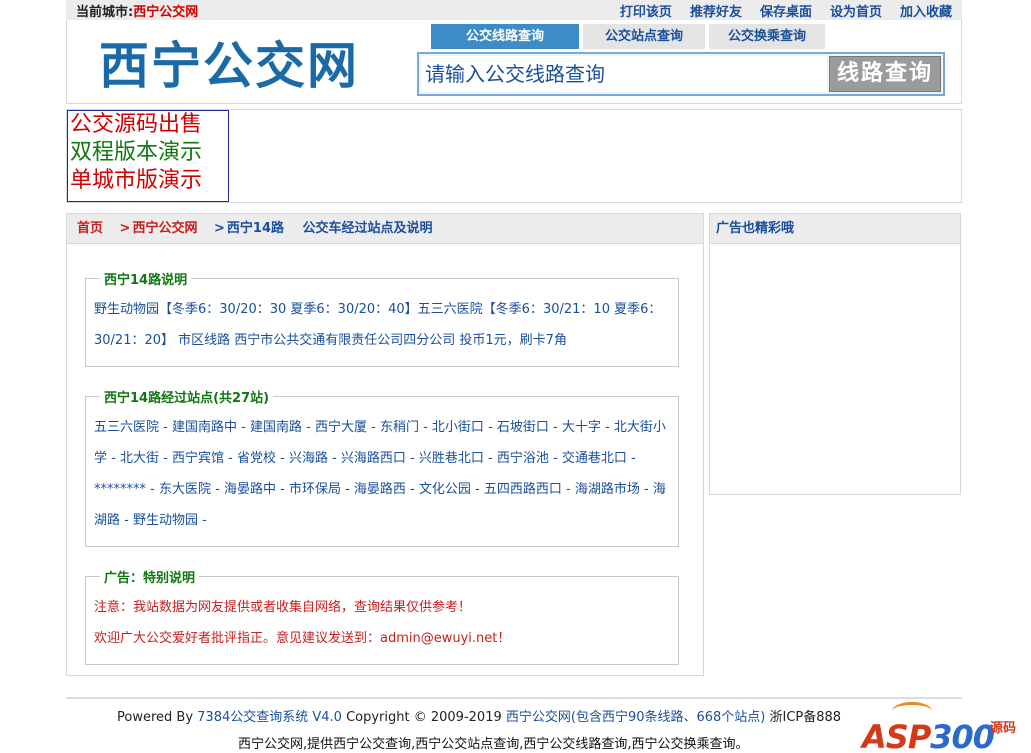 This screenshot has height=753, width=1031. What do you see at coordinates (636, 717) in the screenshot?
I see `footer-site-link: 西宁公交网(包含西宁90条线路、668个站点)` at bounding box center [636, 717].